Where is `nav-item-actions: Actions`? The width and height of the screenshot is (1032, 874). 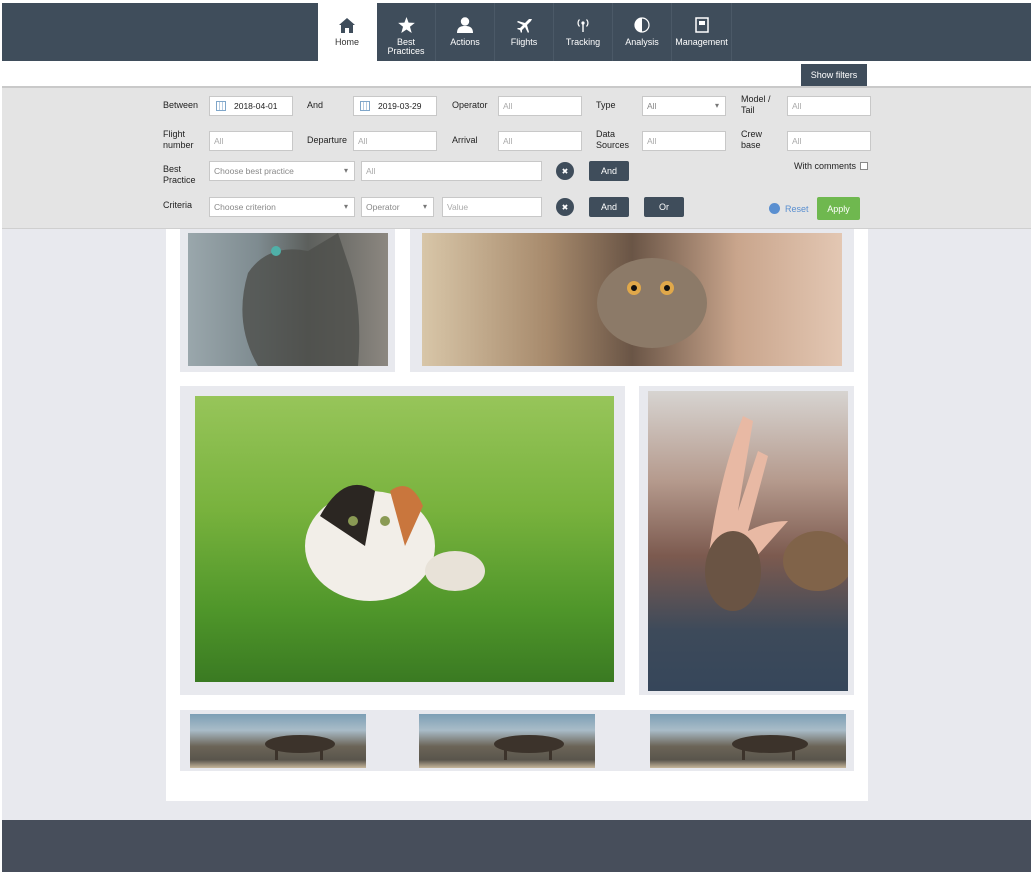 nav-item-actions: Actions is located at coordinates (465, 32).